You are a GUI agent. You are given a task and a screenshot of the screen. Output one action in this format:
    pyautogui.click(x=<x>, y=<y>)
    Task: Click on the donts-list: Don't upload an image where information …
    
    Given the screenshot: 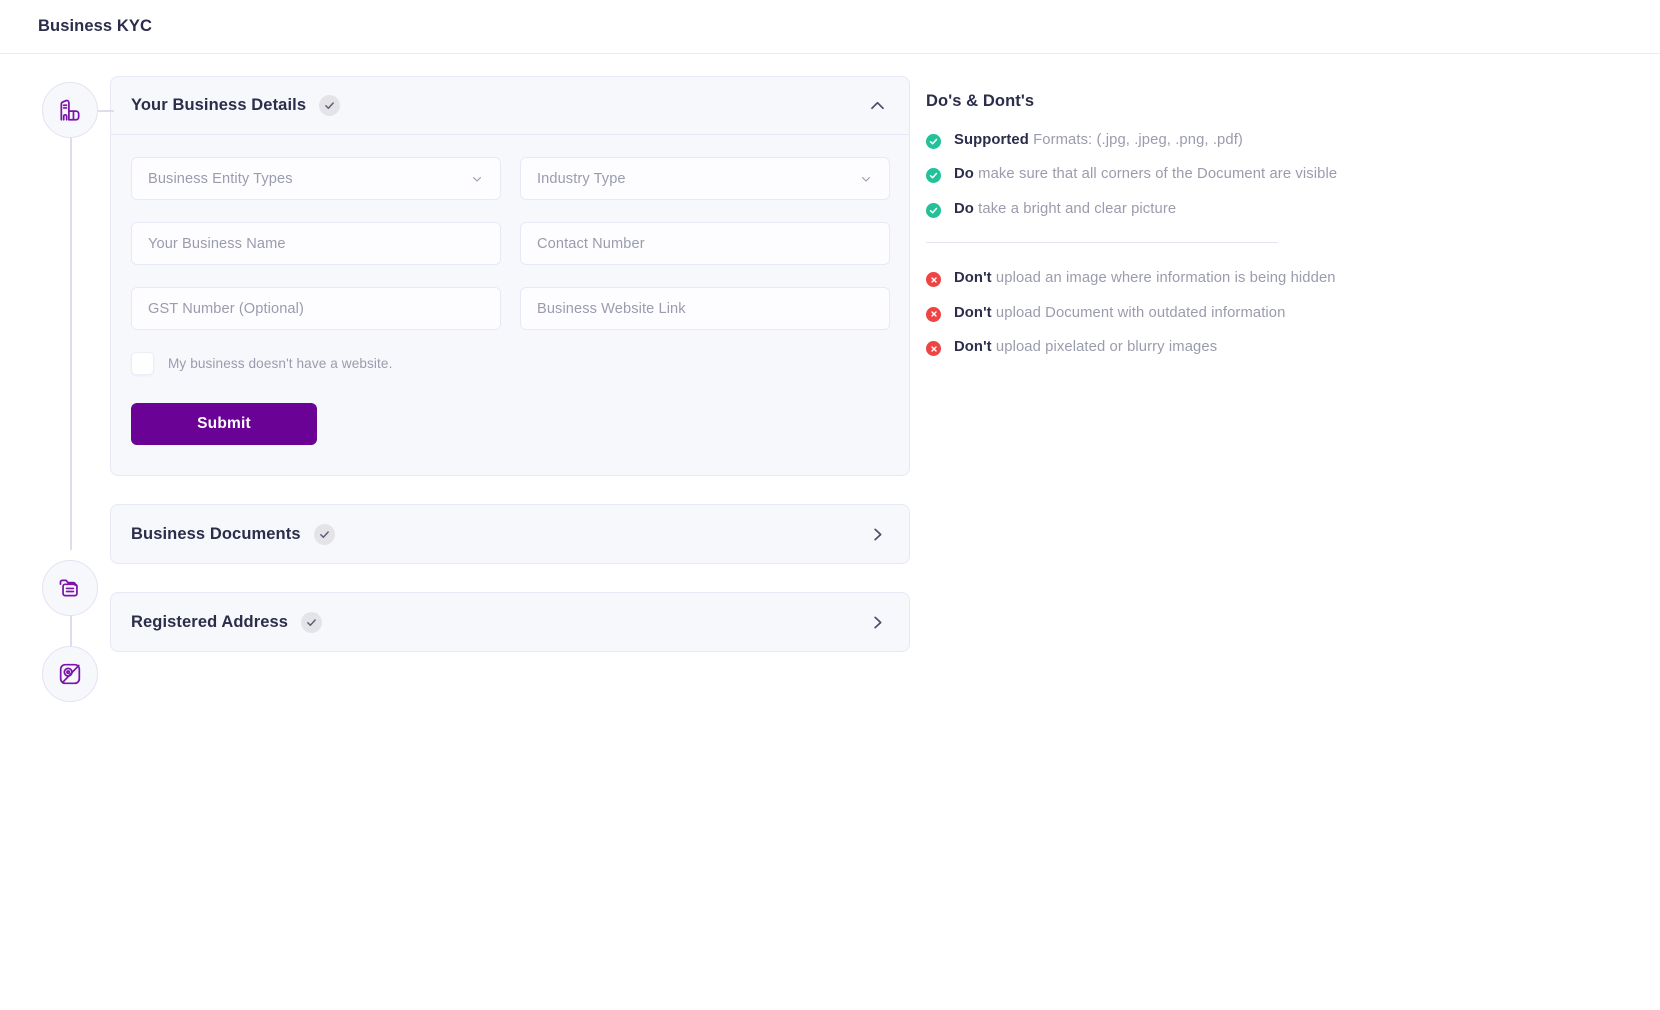 What is the action you would take?
    pyautogui.click(x=1131, y=313)
    